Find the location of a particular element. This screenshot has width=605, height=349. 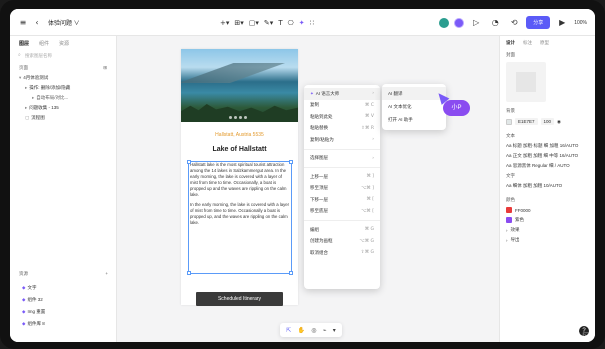

tab-design: 设计 is located at coordinates (510, 43).